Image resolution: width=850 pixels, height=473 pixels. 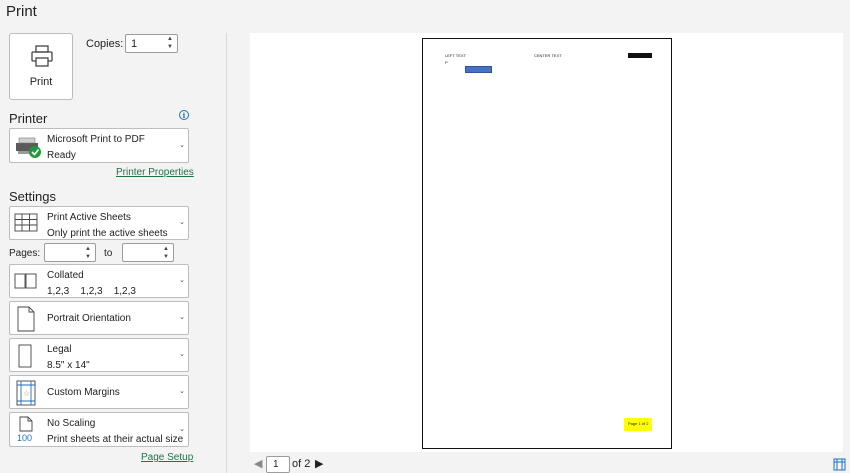 I want to click on print-what-label: Print Active Sheets, so click(x=89, y=217).